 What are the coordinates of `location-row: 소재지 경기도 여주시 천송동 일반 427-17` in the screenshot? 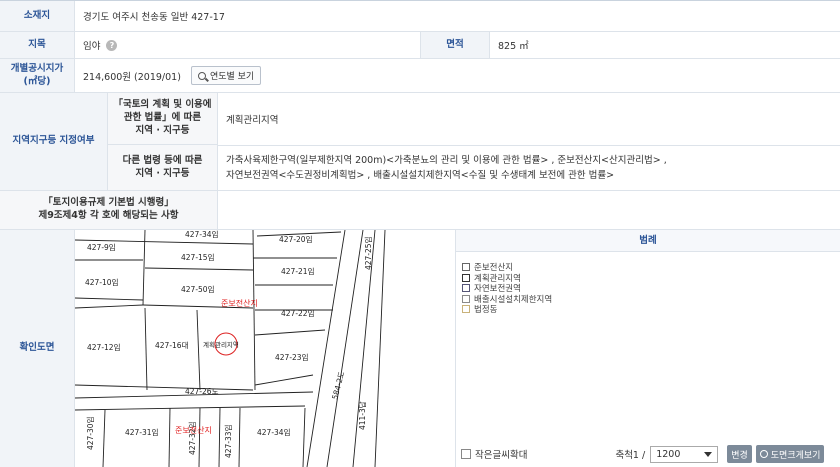 It's located at (420, 16).